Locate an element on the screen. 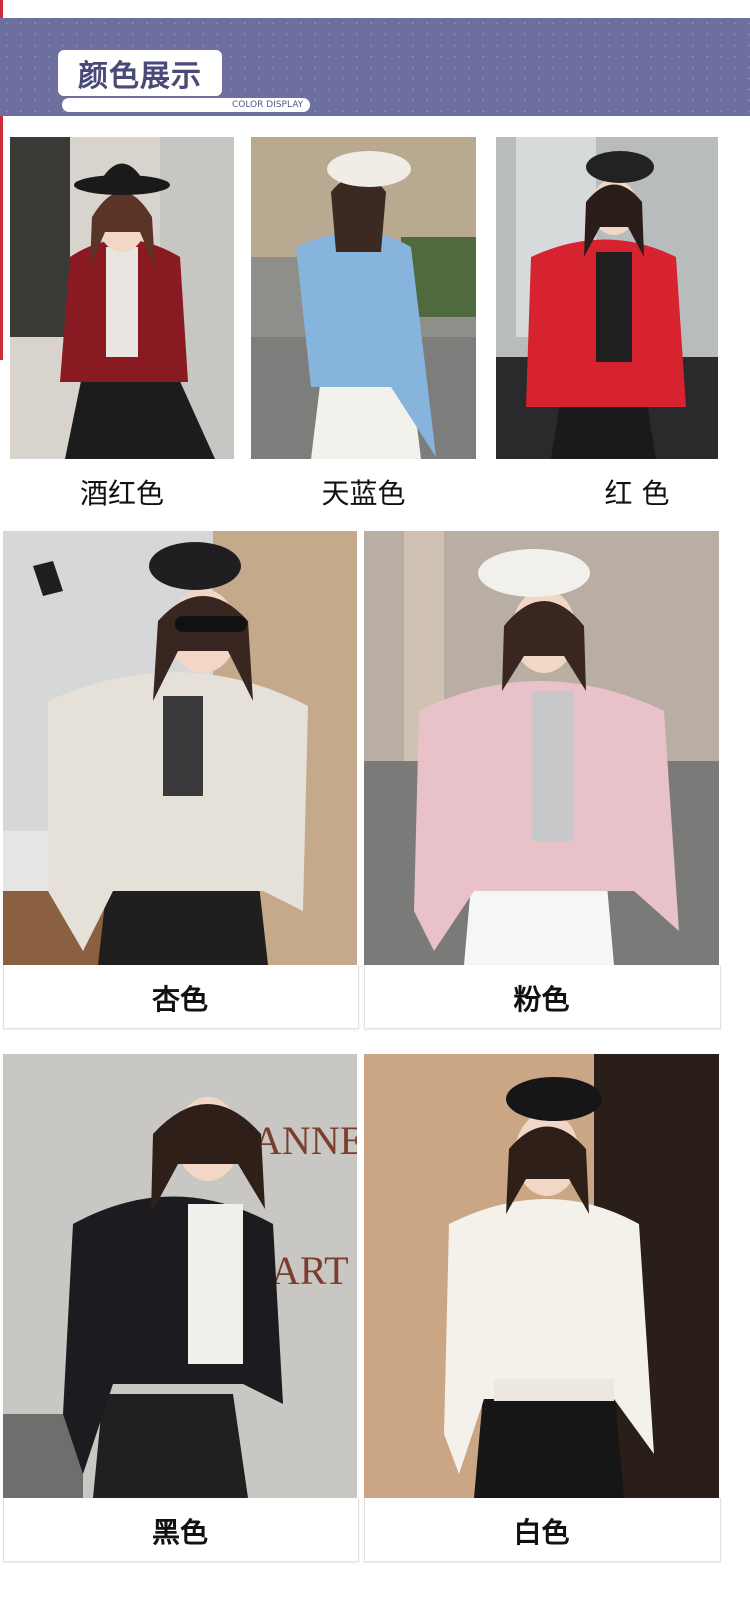  model-white-image is located at coordinates (541, 1276).